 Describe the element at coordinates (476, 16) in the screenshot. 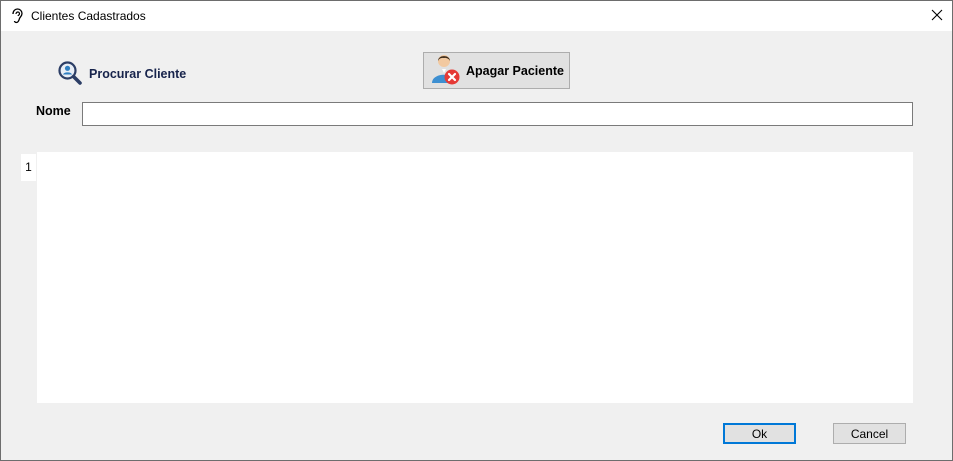

I see `title-bar: Clientes Cadastrados` at that location.